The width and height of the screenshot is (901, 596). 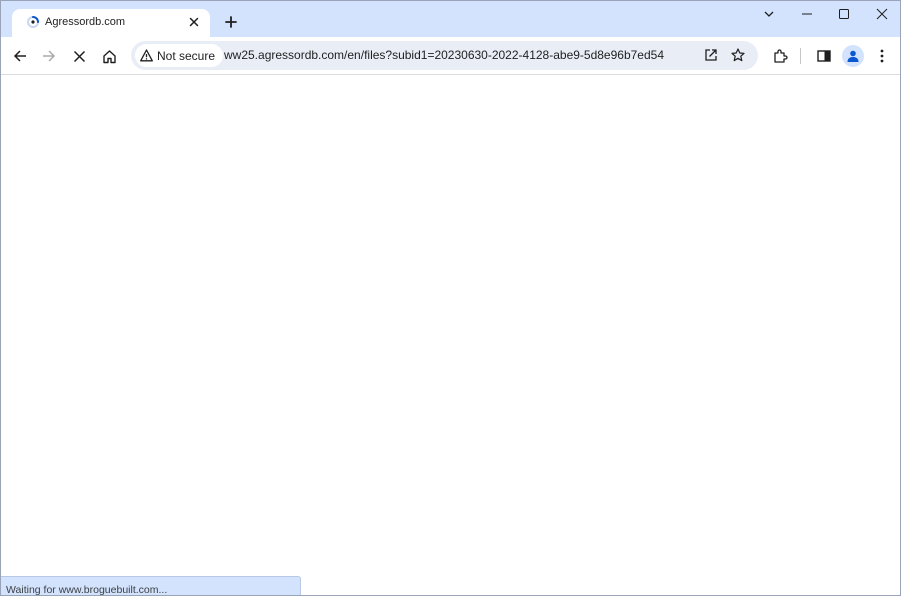 I want to click on back-arrow-icon, so click(x=20, y=56).